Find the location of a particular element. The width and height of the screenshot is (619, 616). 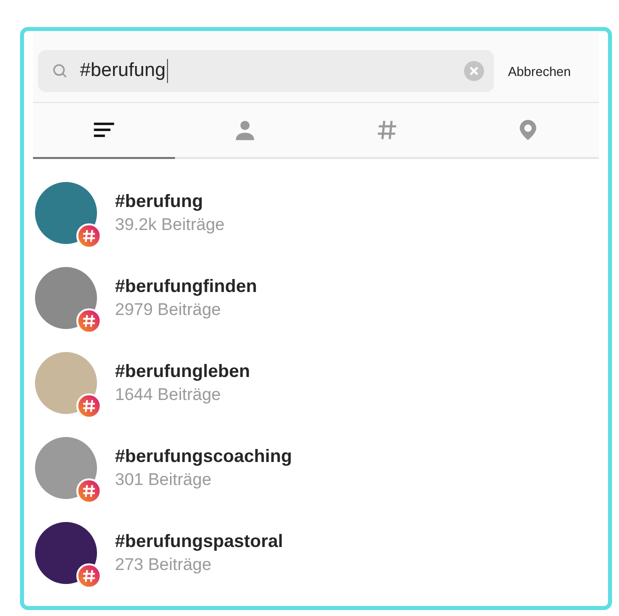

search-field: #berufung is located at coordinates (266, 71).